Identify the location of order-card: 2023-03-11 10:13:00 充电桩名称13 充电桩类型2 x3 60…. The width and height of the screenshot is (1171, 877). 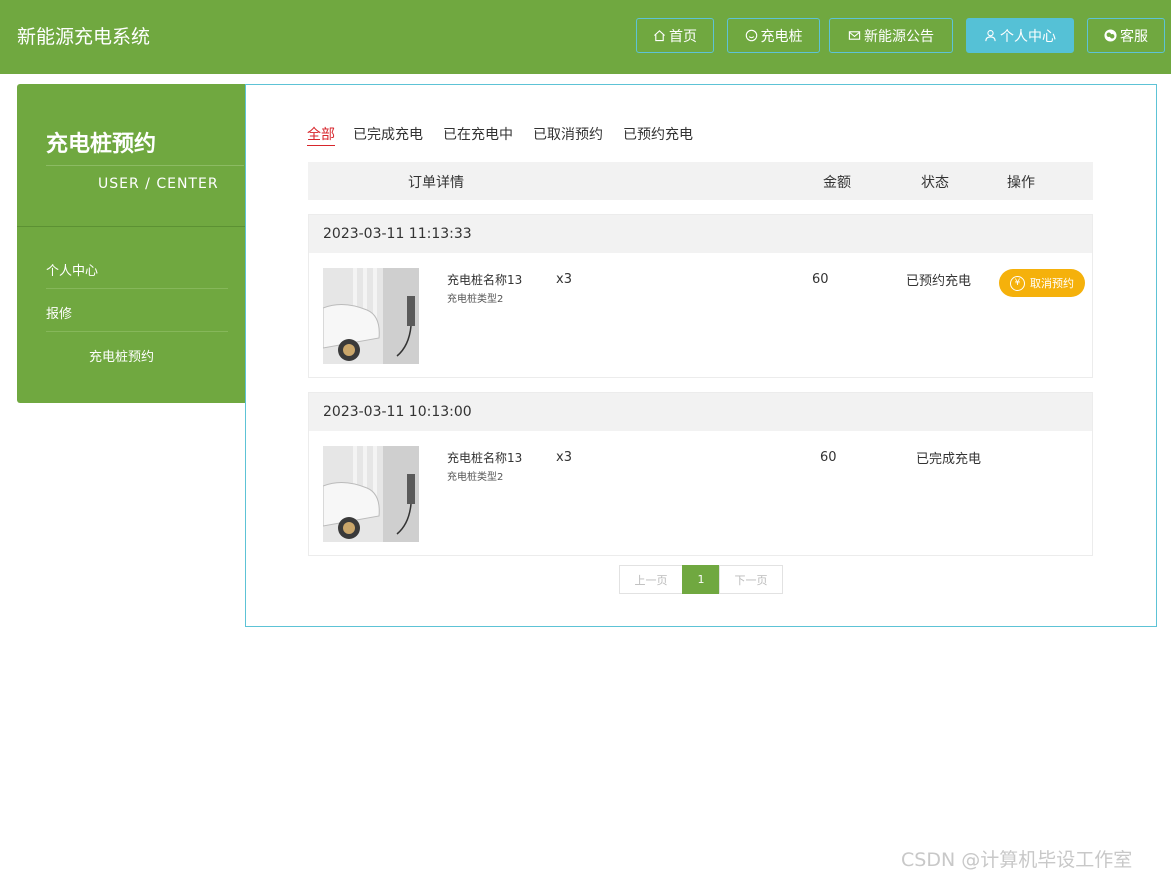
(700, 474).